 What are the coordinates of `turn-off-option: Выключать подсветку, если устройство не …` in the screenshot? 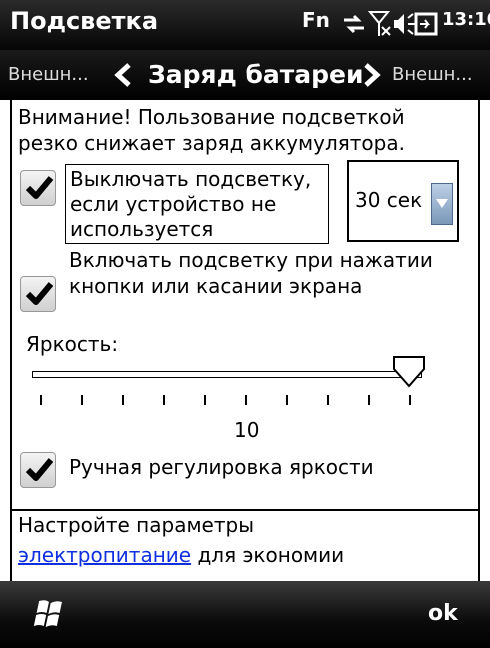 It's located at (197, 204).